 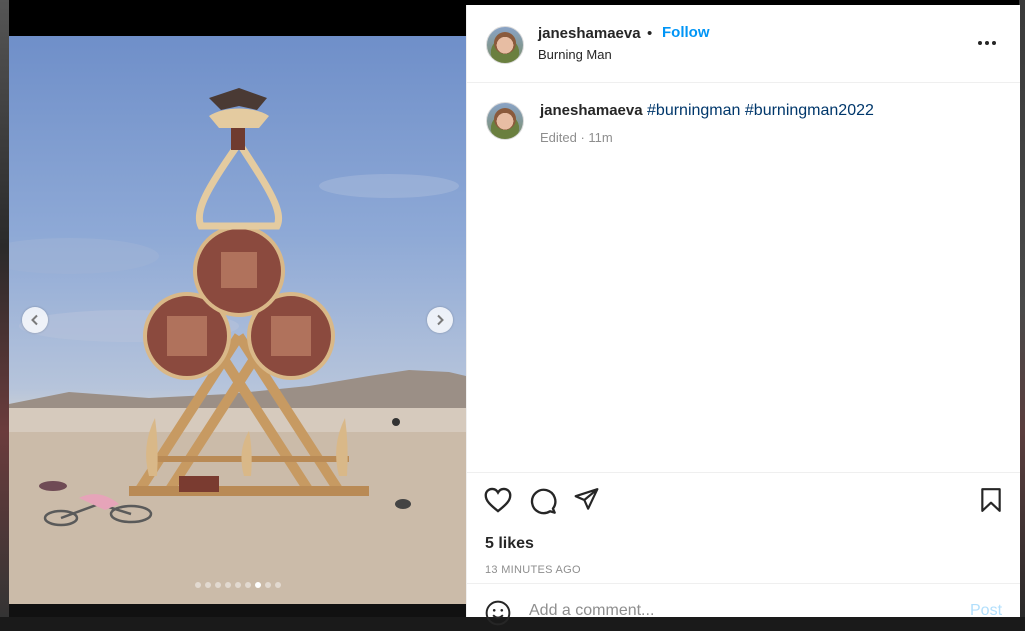 What do you see at coordinates (505, 45) in the screenshot?
I see `avatar` at bounding box center [505, 45].